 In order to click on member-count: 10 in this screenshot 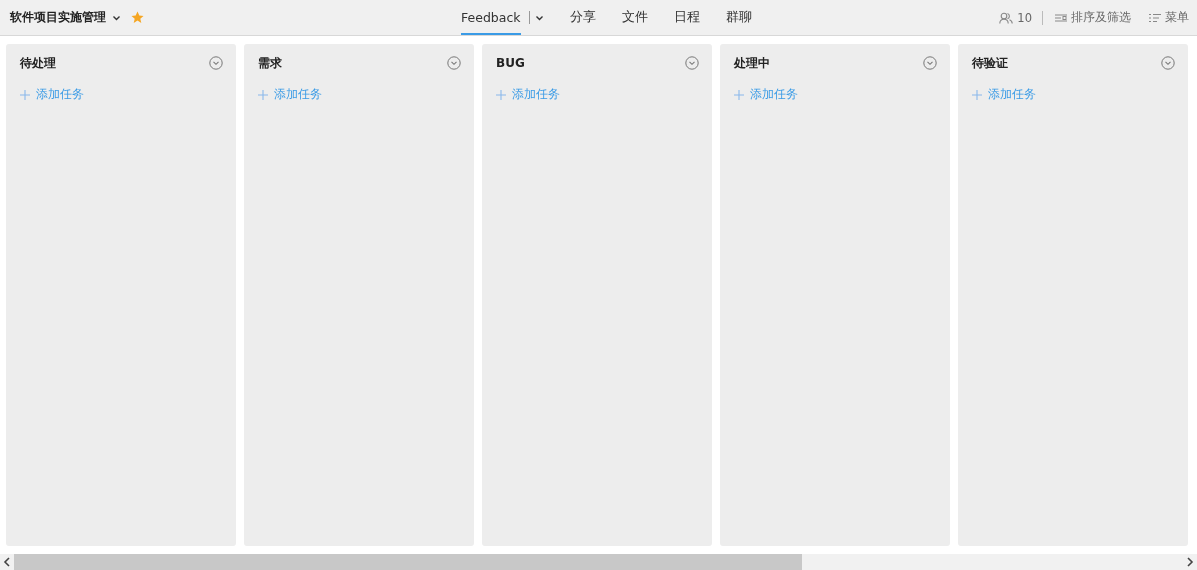, I will do `click(1024, 17)`.